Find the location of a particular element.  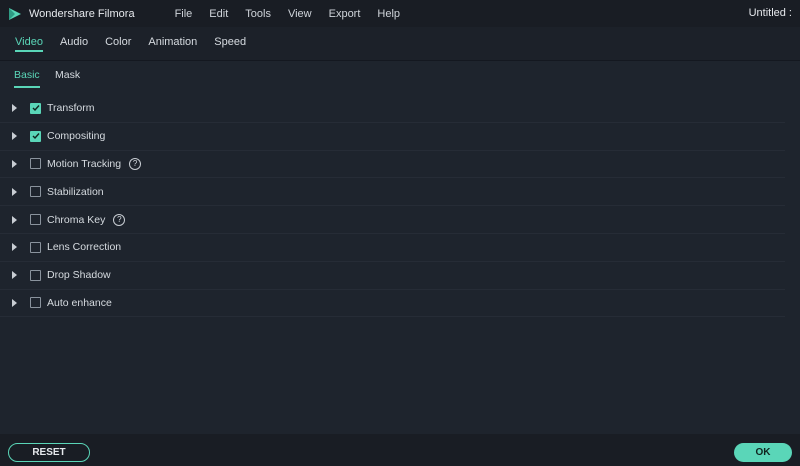

tab-video: Video is located at coordinates (29, 43).